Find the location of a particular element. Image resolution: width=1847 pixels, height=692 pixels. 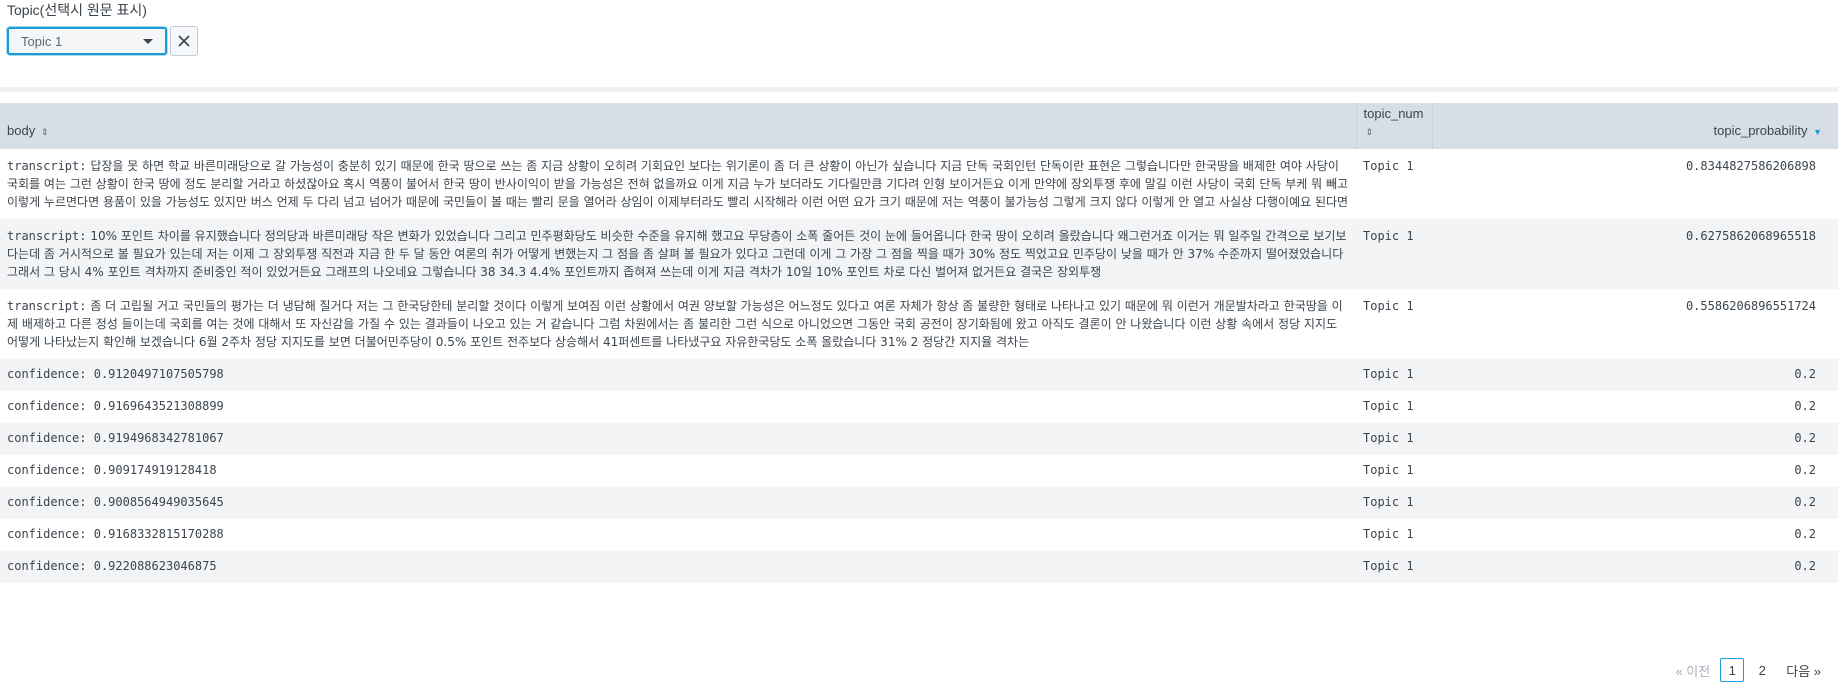

filter-controls: Topic 1 is located at coordinates (102, 41).